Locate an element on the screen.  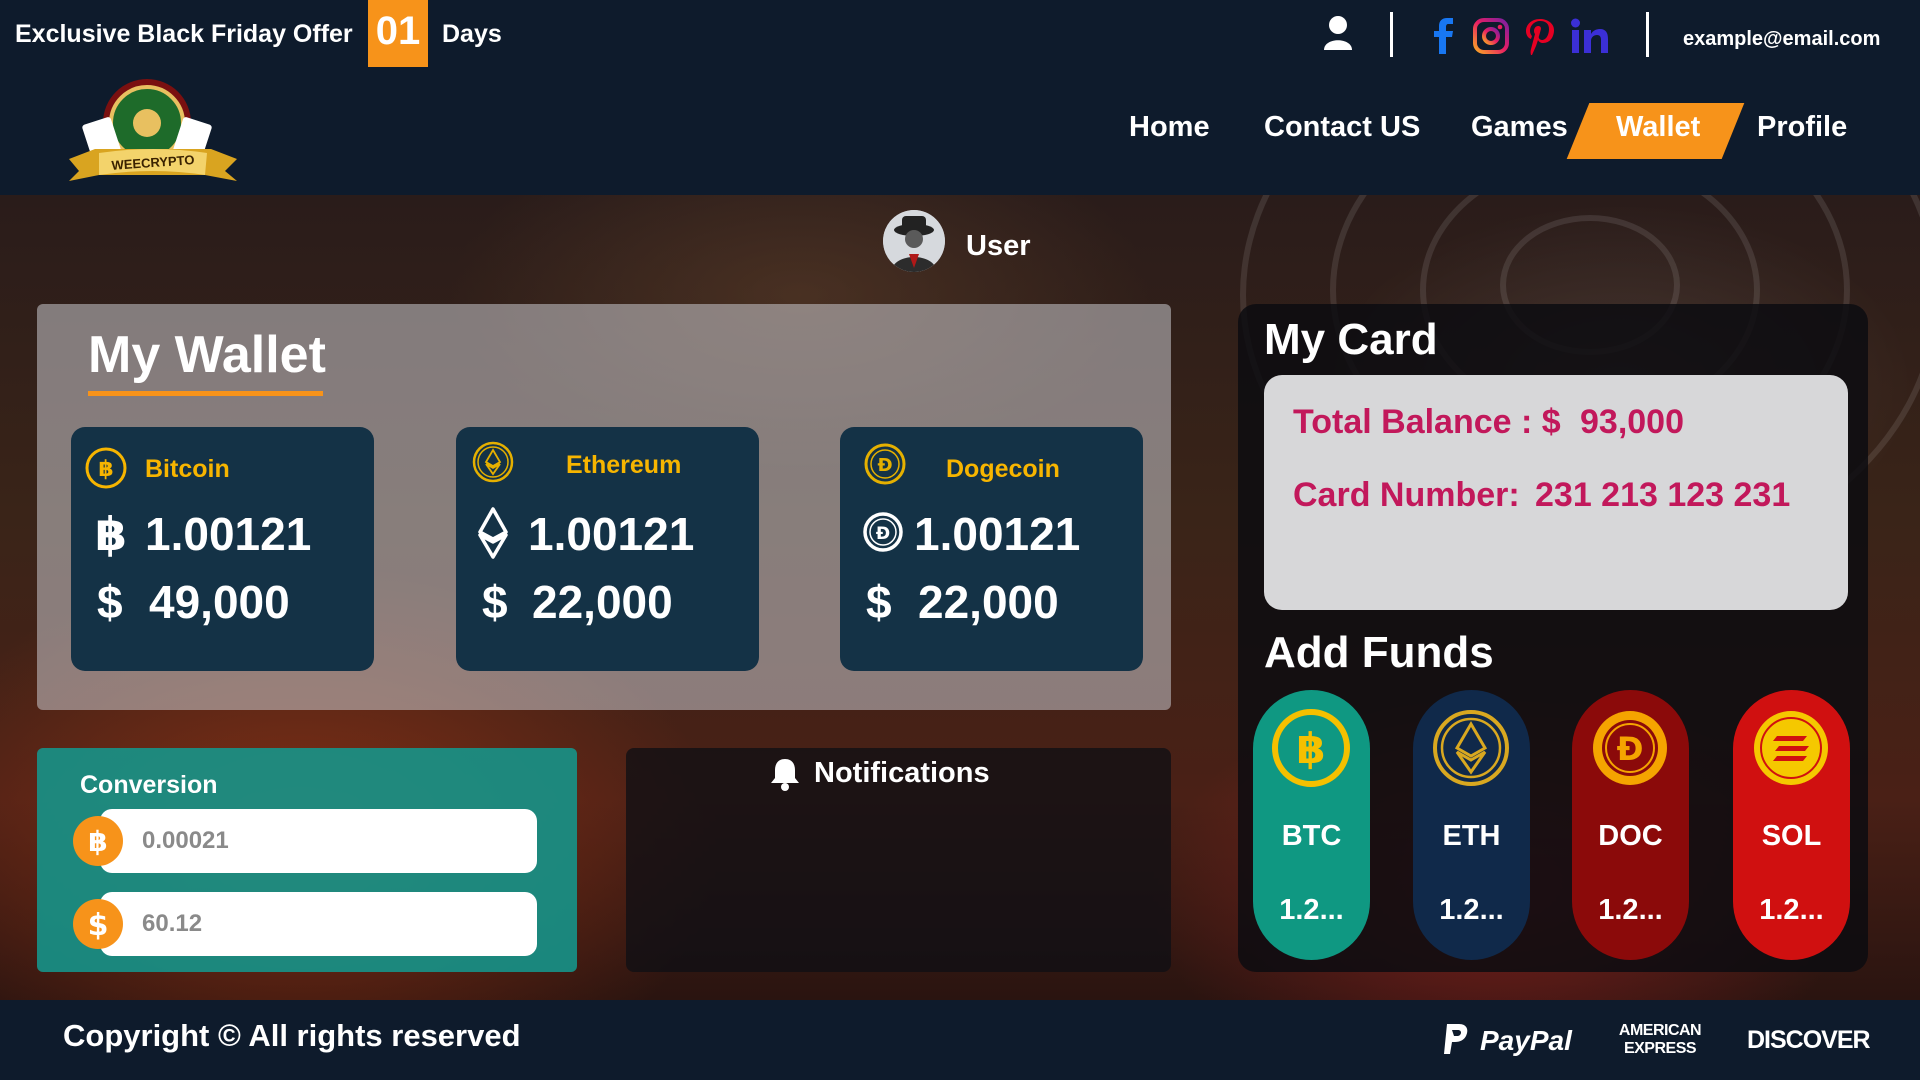
american-express-logo: AMERICAN EXPRESS is located at coordinates (1660, 1039).